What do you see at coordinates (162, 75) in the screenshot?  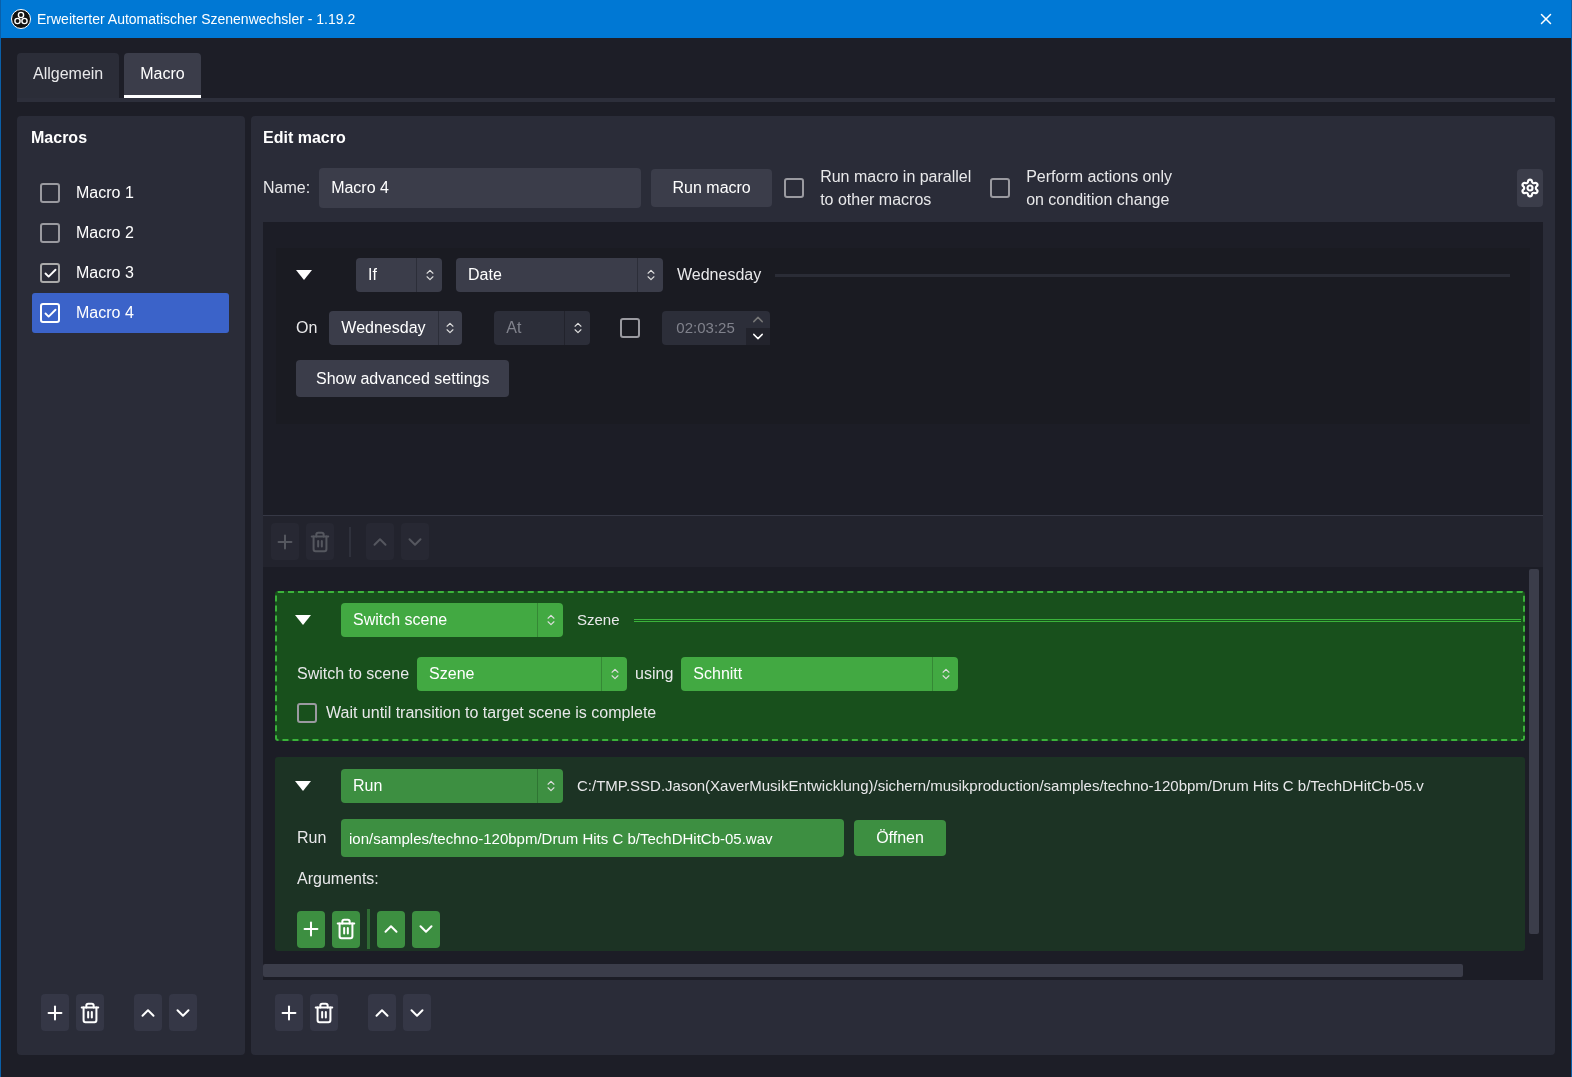 I see `tab: Macro` at bounding box center [162, 75].